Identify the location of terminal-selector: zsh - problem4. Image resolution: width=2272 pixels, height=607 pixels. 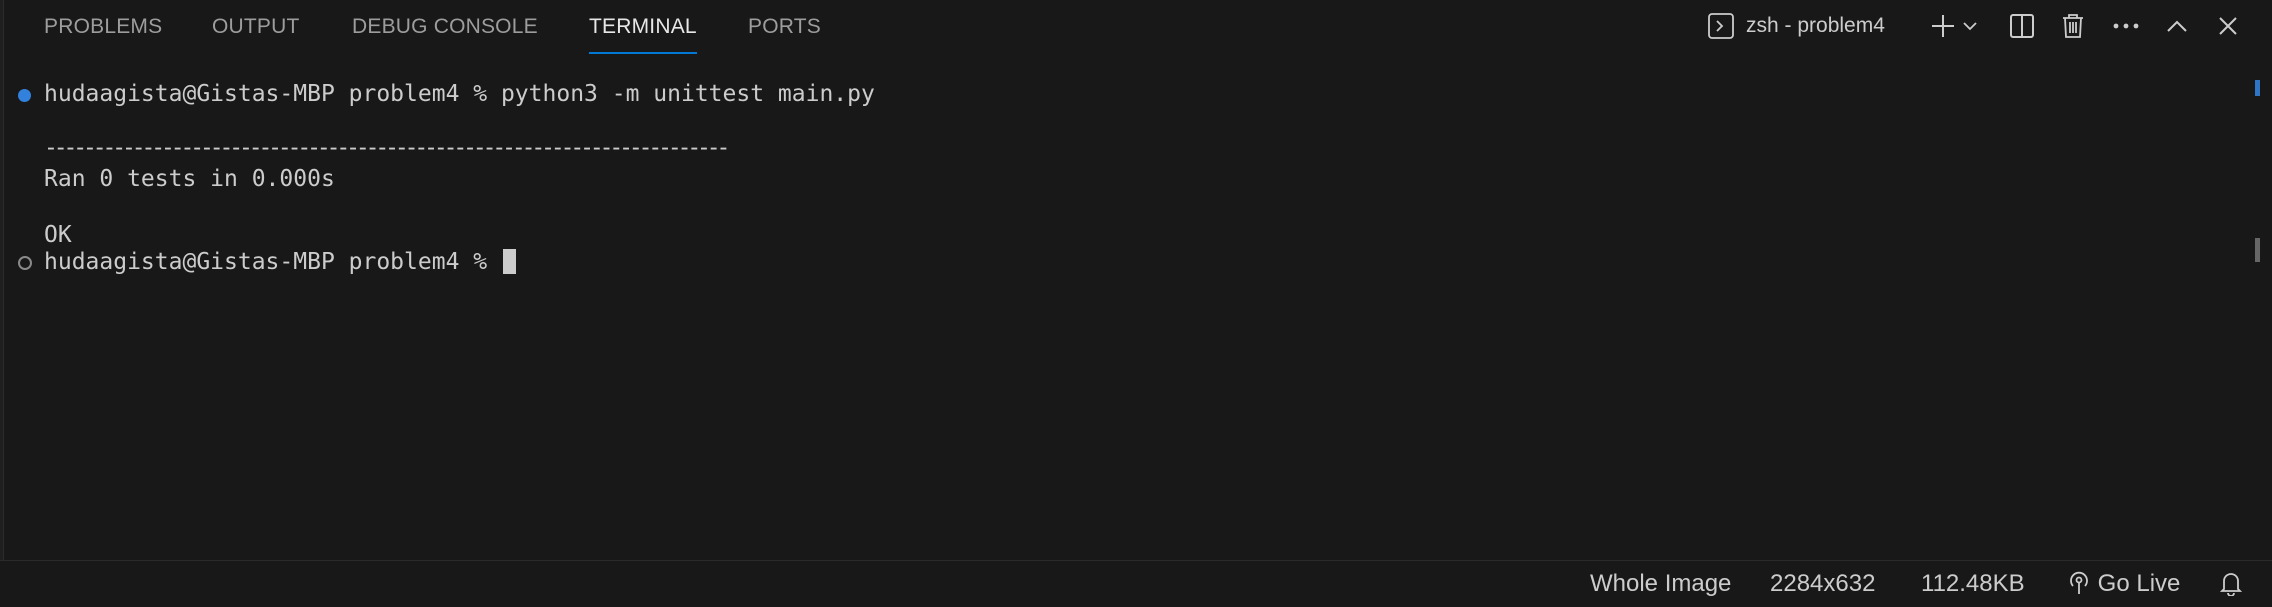
(1796, 26).